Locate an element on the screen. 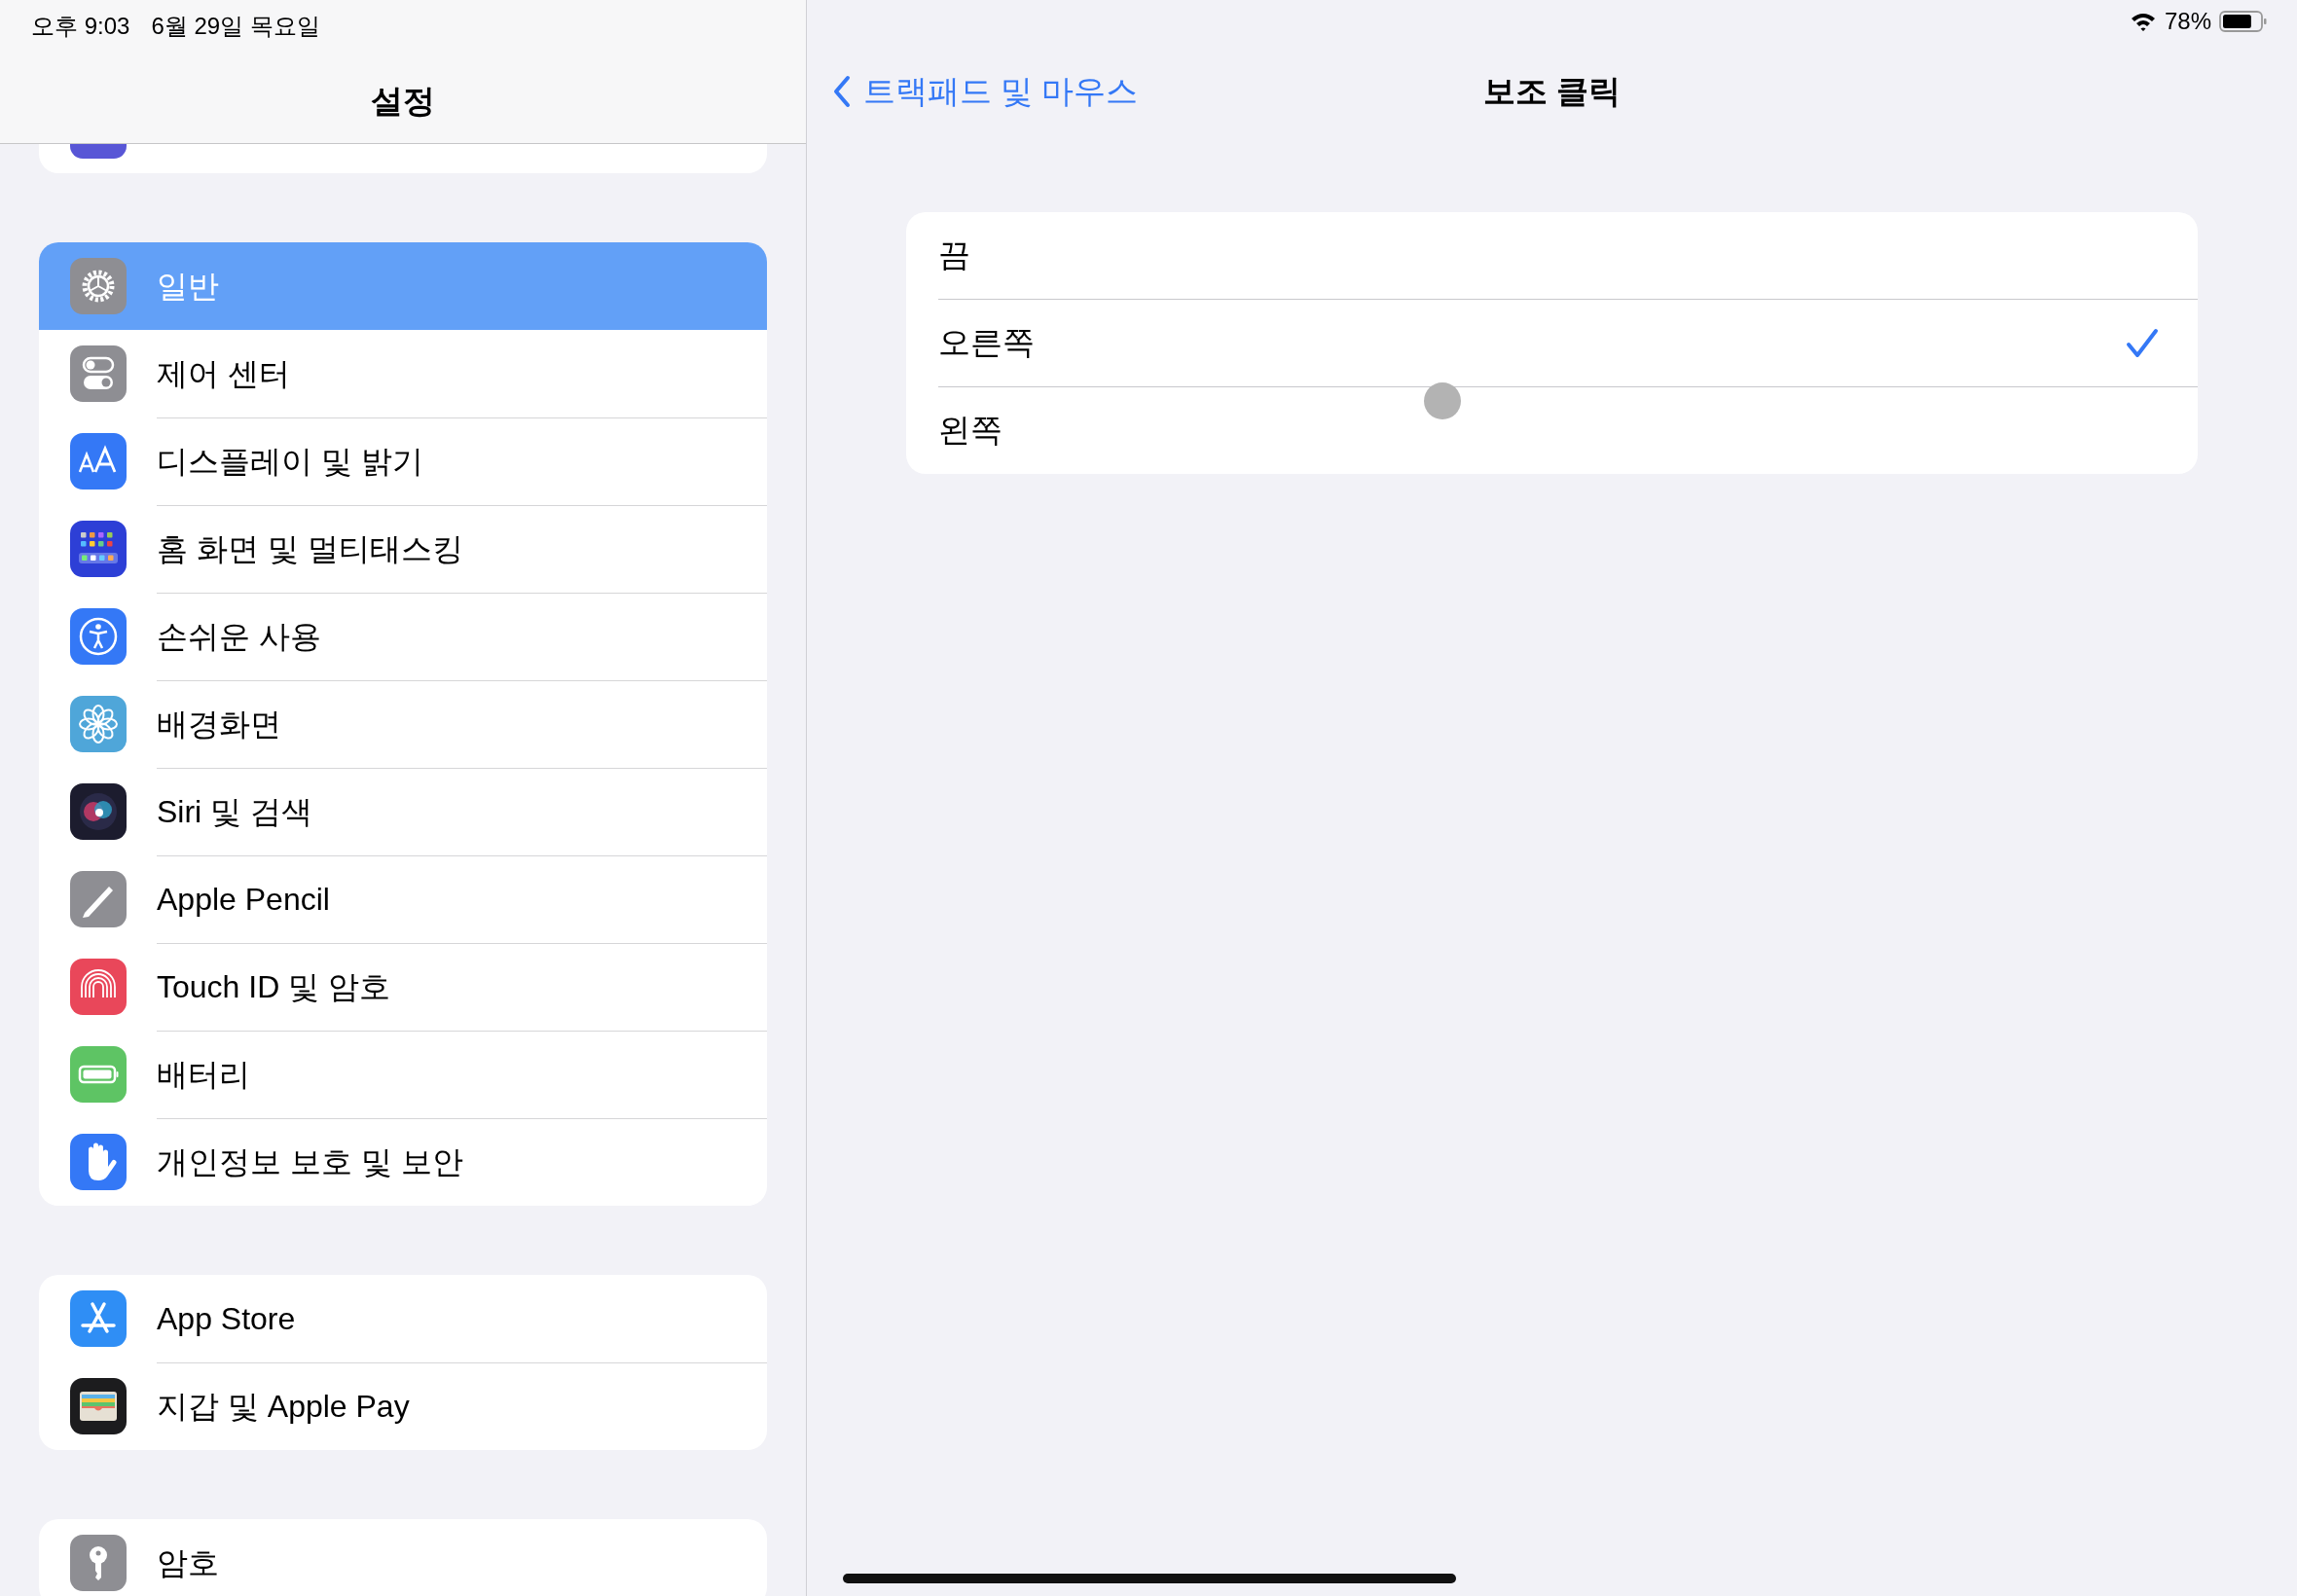 This screenshot has height=1596, width=2297. sidebar-item: 배경화면 is located at coordinates (403, 724).